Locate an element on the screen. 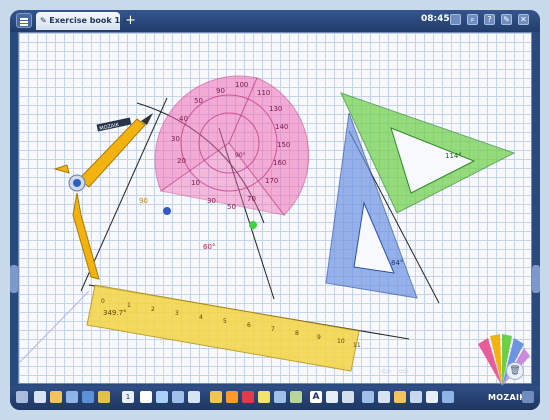 Image resolution: width=550 pixels, height=420 pixels. folder-icon is located at coordinates (400, 397).